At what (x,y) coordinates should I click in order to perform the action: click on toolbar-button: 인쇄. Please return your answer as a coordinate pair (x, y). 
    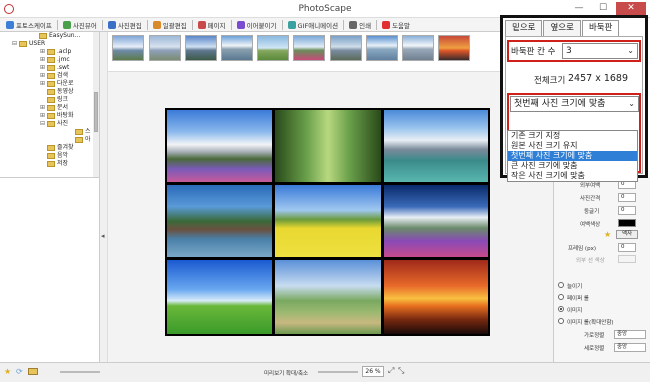
    Looking at the image, I should click on (360, 25).